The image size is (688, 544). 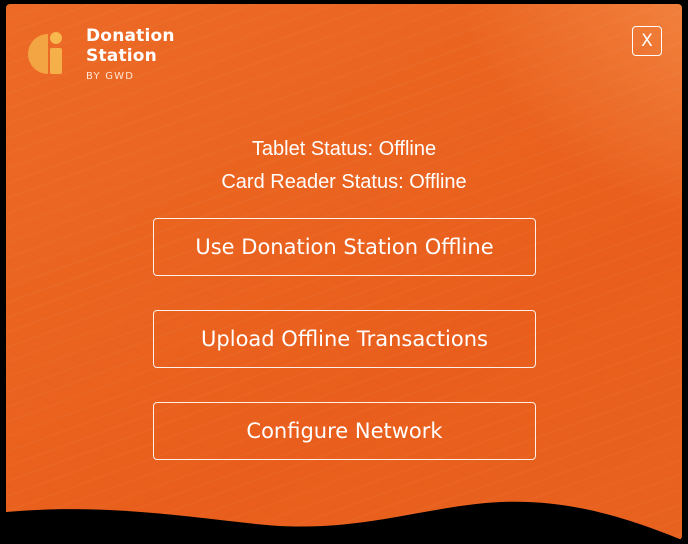 I want to click on tablet-status: Tablet Status: Offline, so click(x=344, y=149).